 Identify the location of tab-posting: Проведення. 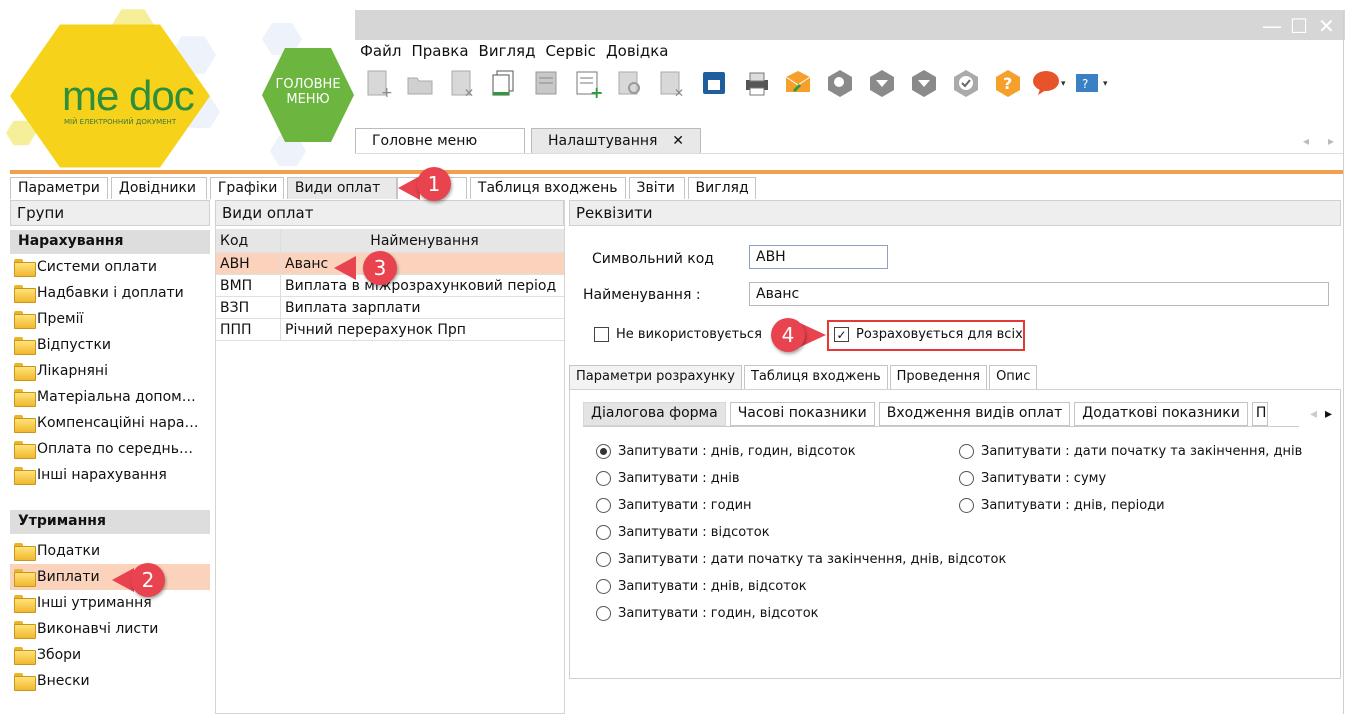
(938, 377).